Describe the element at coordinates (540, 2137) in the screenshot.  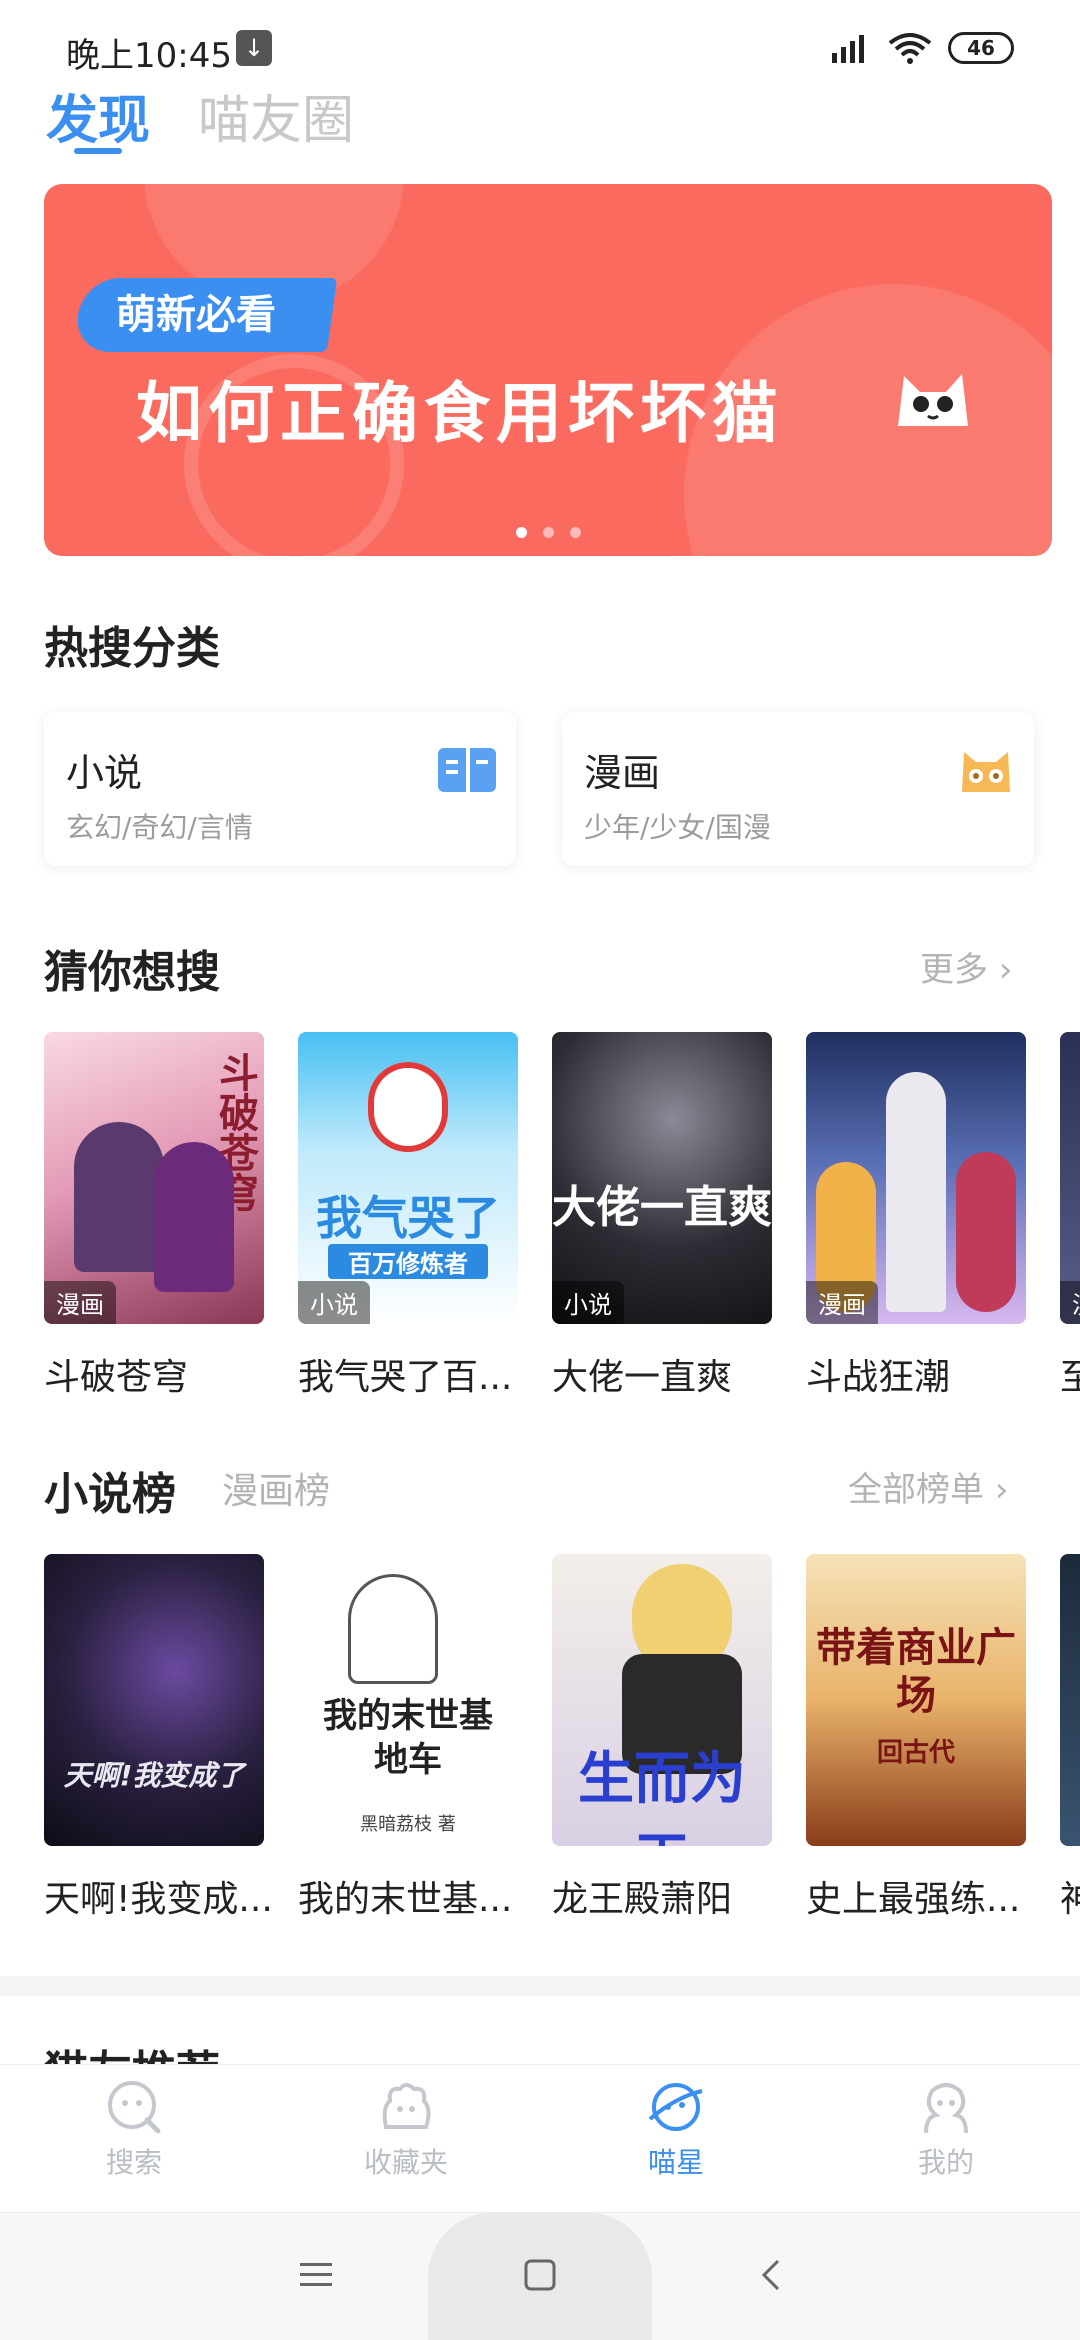
I see `bottom-nav: 搜索 收藏夹 喵星 我的` at that location.